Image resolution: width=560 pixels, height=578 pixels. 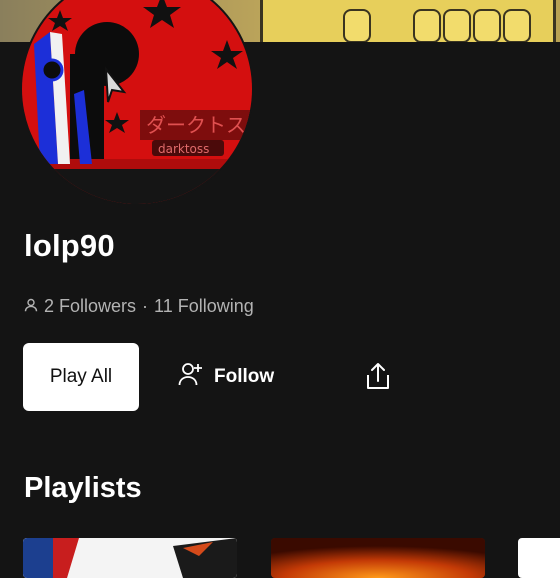 What do you see at coordinates (196, 125) in the screenshot?
I see `avatar-text-jp: ダークトス` at bounding box center [196, 125].